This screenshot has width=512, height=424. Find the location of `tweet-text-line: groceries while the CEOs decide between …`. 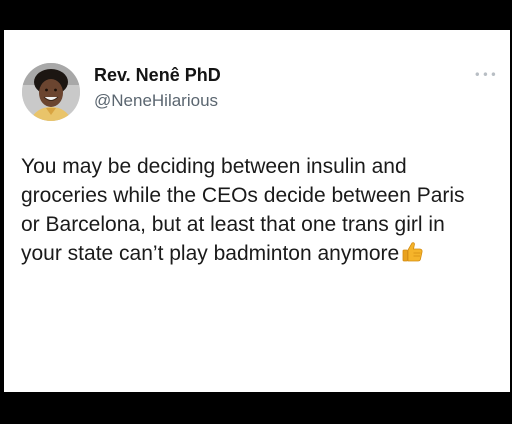

tweet-text-line: groceries while the CEOs decide between … is located at coordinates (243, 195).